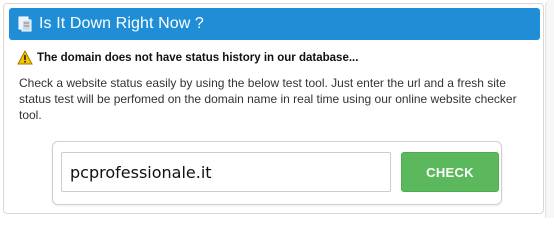 This screenshot has height=240, width=554. I want to click on url-input, so click(226, 172).